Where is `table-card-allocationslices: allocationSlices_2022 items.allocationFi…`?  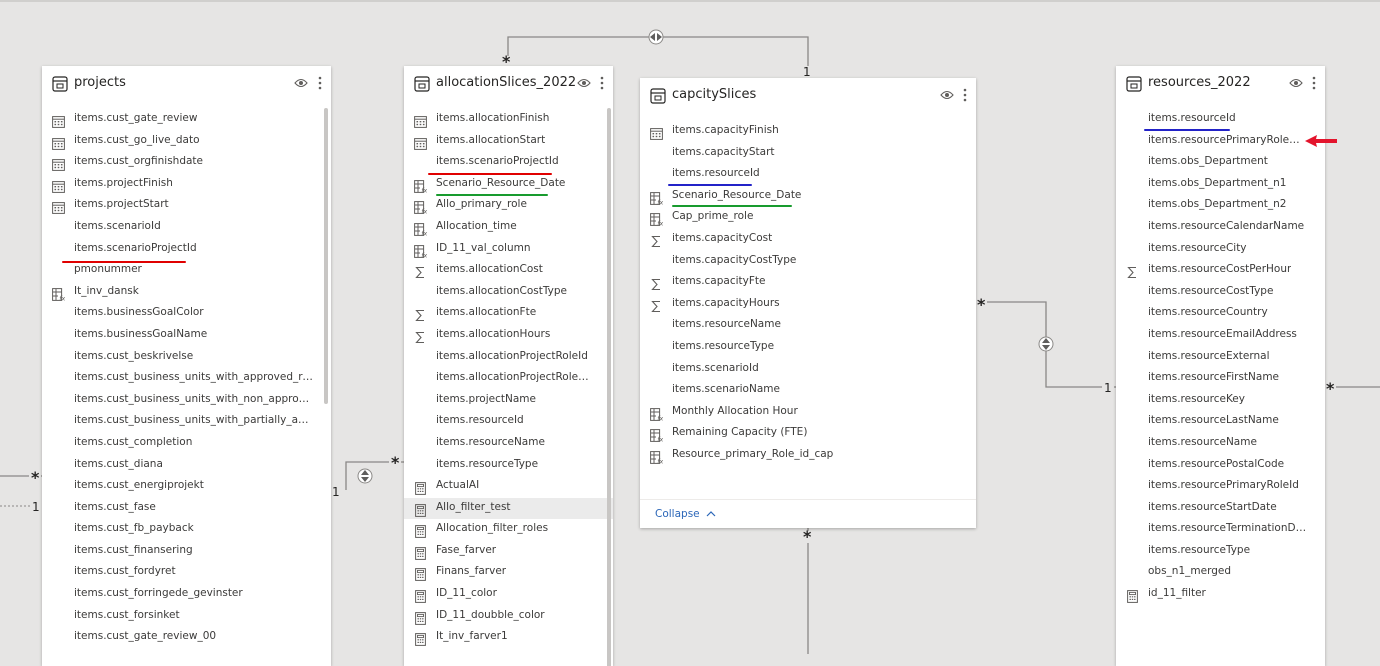
table-card-allocationslices: allocationSlices_2022 items.allocationFi… is located at coordinates (508, 366).